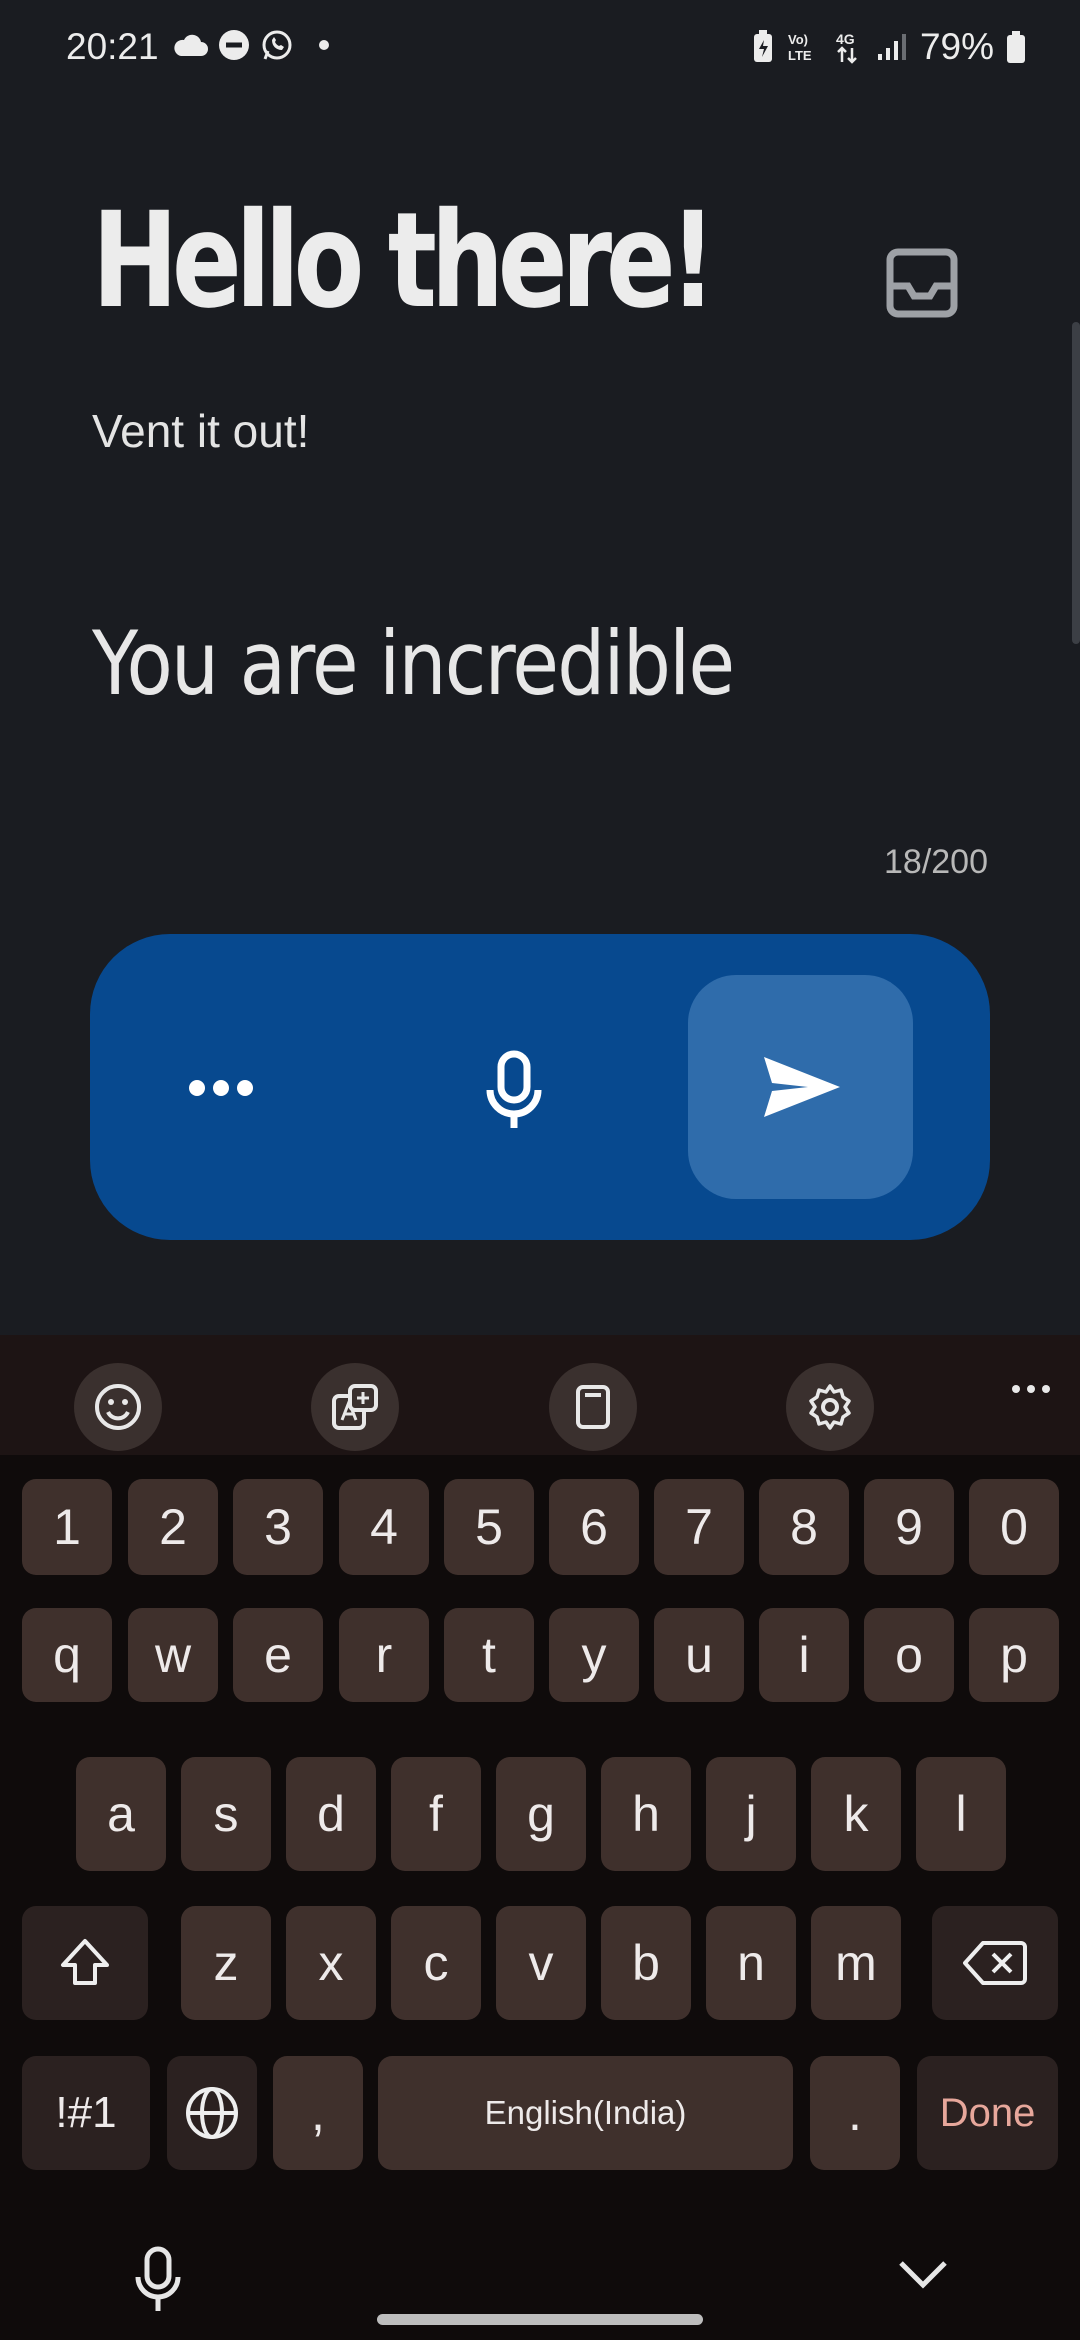  Describe the element at coordinates (856, 1814) in the screenshot. I see `key-k: k` at that location.